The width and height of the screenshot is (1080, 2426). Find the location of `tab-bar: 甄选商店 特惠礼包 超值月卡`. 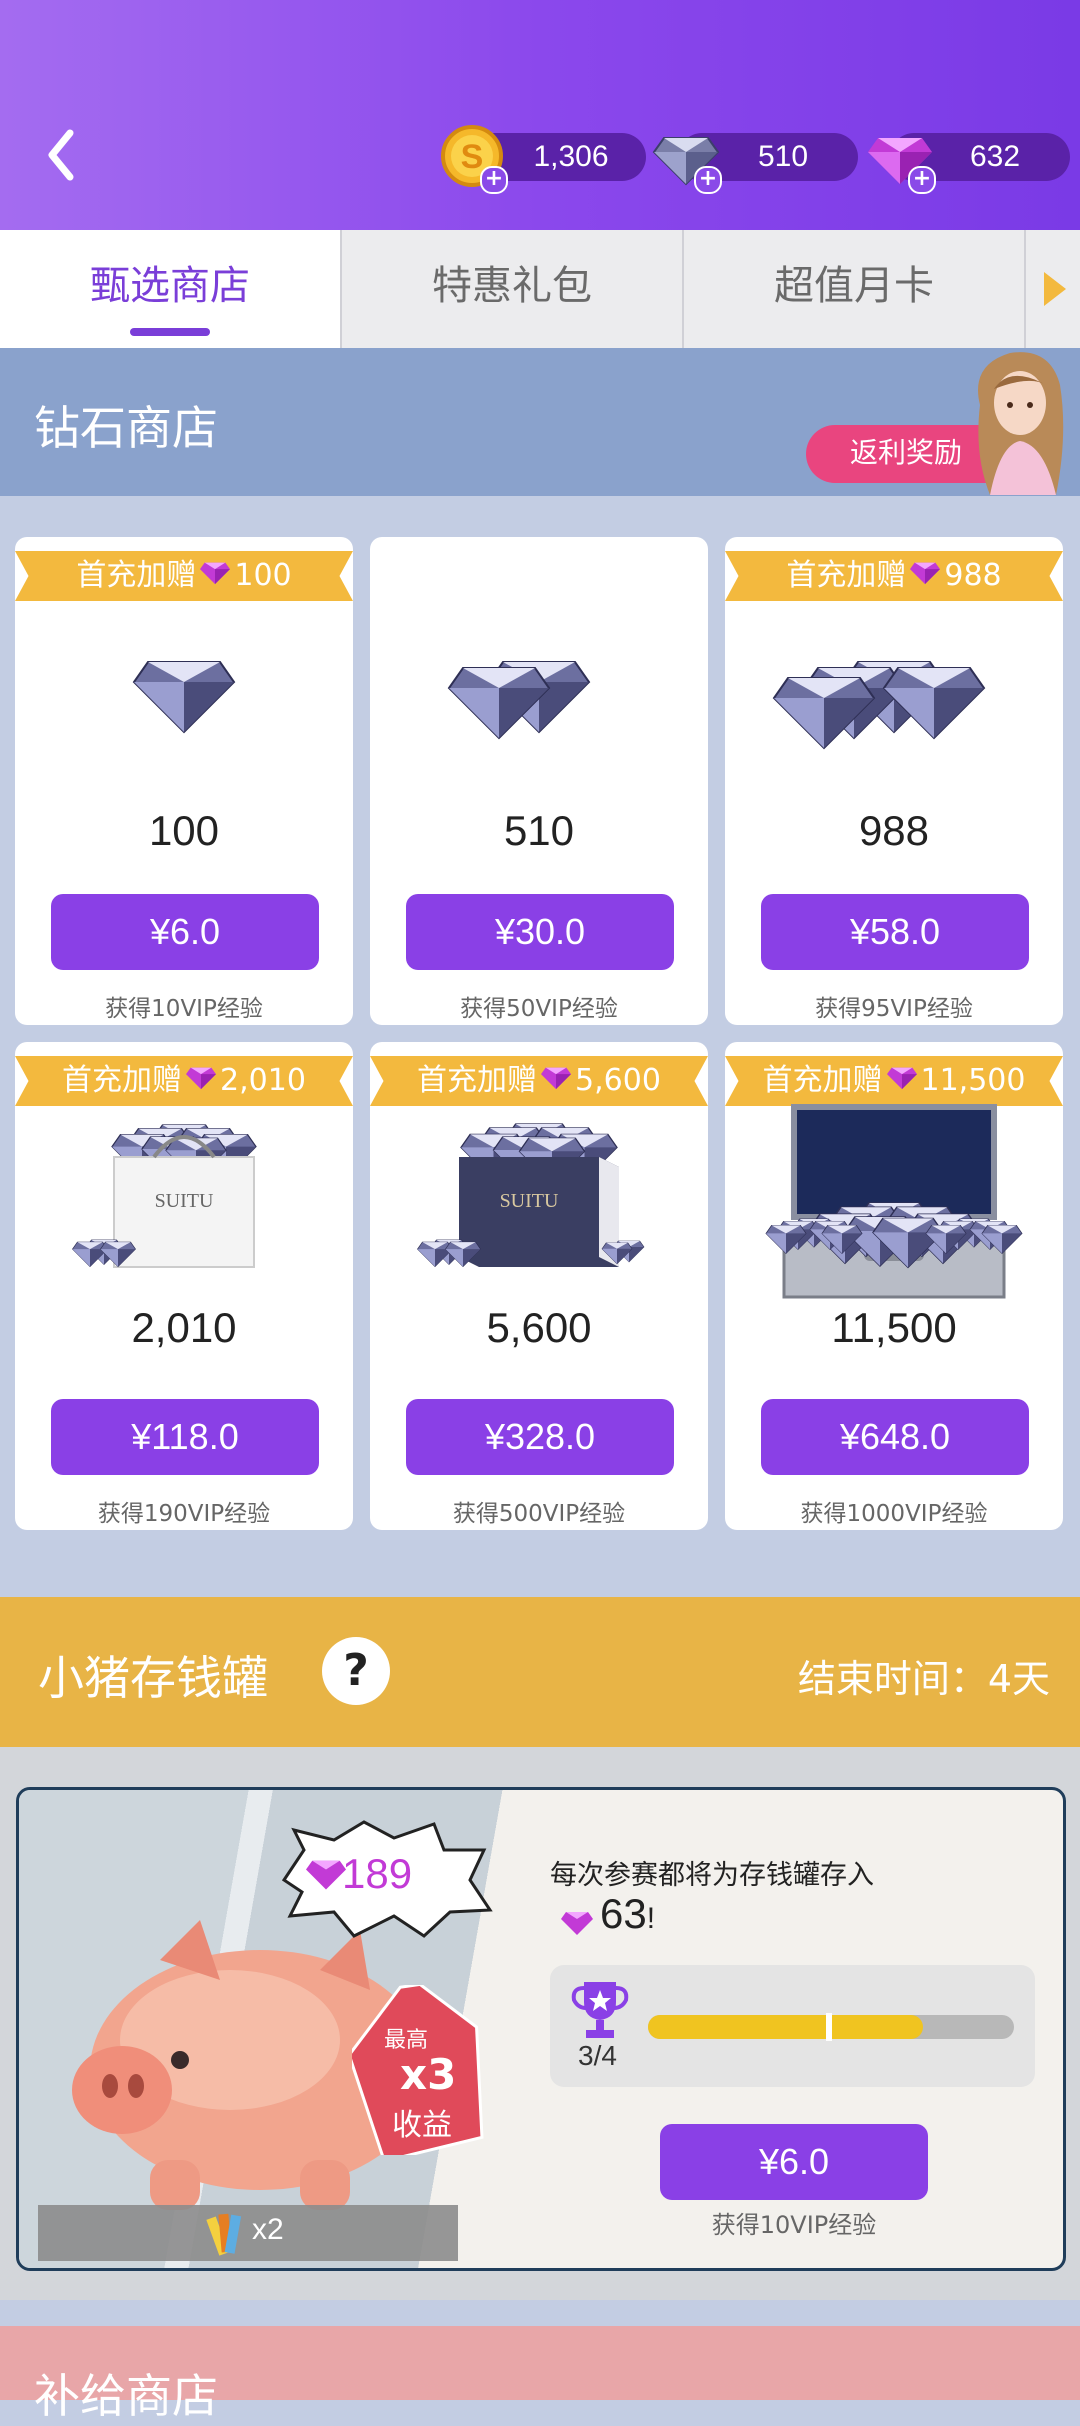

tab-bar: 甄选商店 特惠礼包 超值月卡 is located at coordinates (540, 289).